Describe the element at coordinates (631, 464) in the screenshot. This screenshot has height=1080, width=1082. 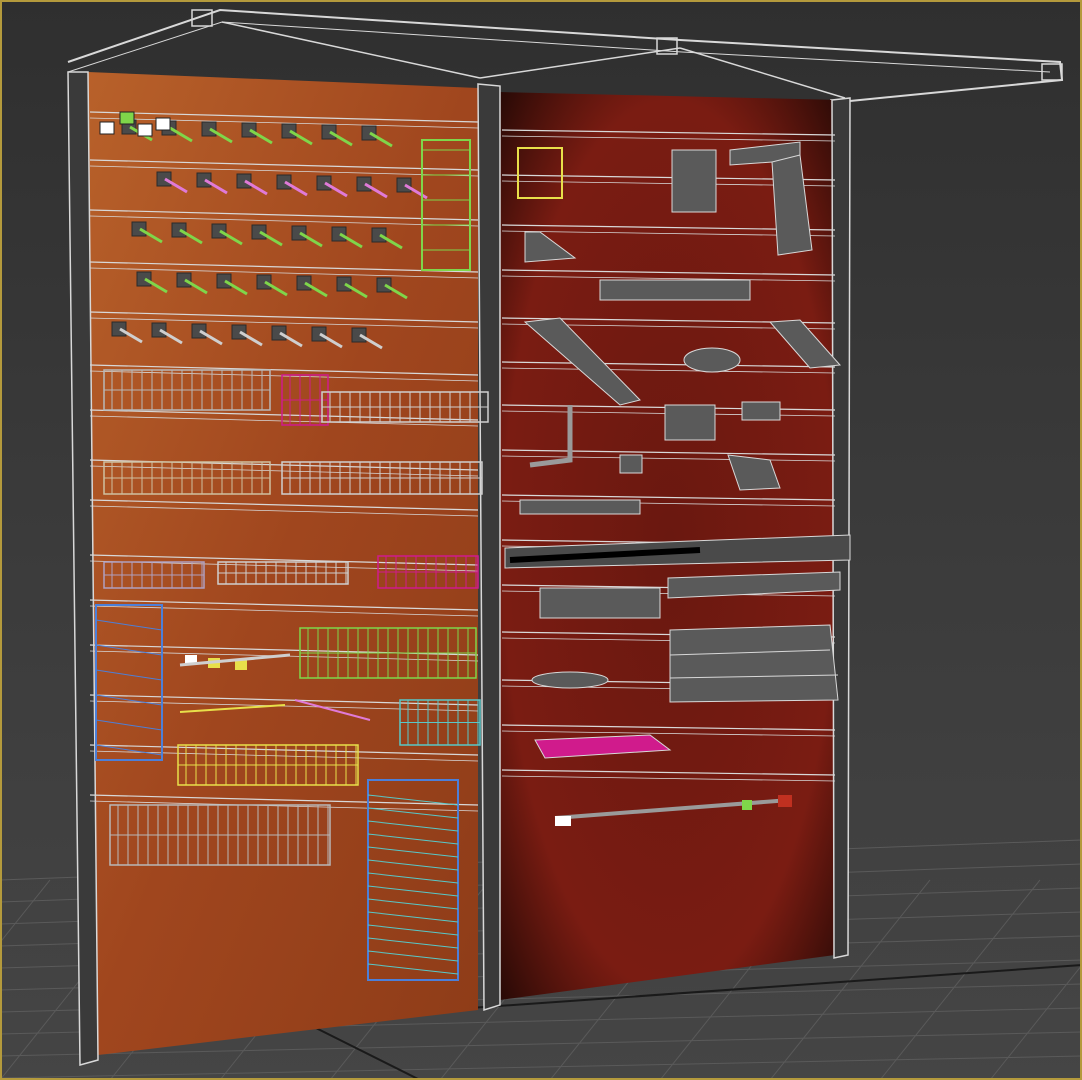
I see `clip` at that location.